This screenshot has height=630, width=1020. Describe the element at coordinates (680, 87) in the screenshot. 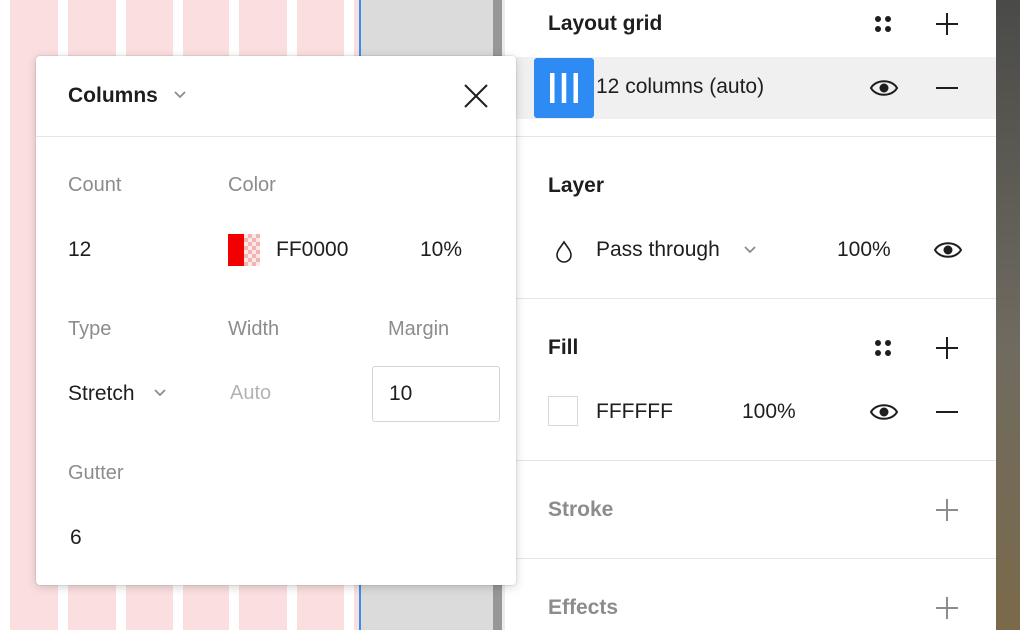

I see `layout-grid-label: 12 columns (auto)` at that location.